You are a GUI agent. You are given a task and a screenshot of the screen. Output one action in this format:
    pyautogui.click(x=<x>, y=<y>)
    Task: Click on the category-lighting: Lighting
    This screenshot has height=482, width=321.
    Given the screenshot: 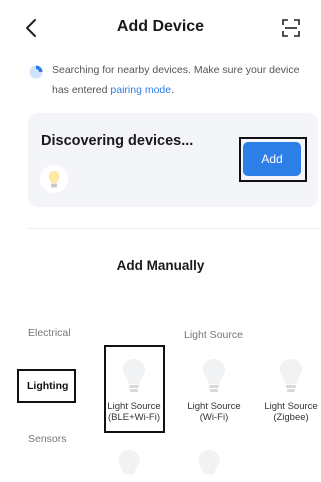 What is the action you would take?
    pyautogui.click(x=47, y=386)
    